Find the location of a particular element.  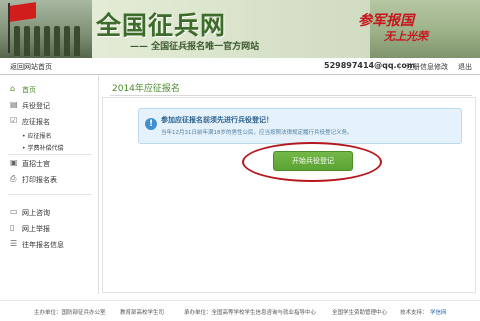

footer-support-label: 技术支持： is located at coordinates (414, 313).